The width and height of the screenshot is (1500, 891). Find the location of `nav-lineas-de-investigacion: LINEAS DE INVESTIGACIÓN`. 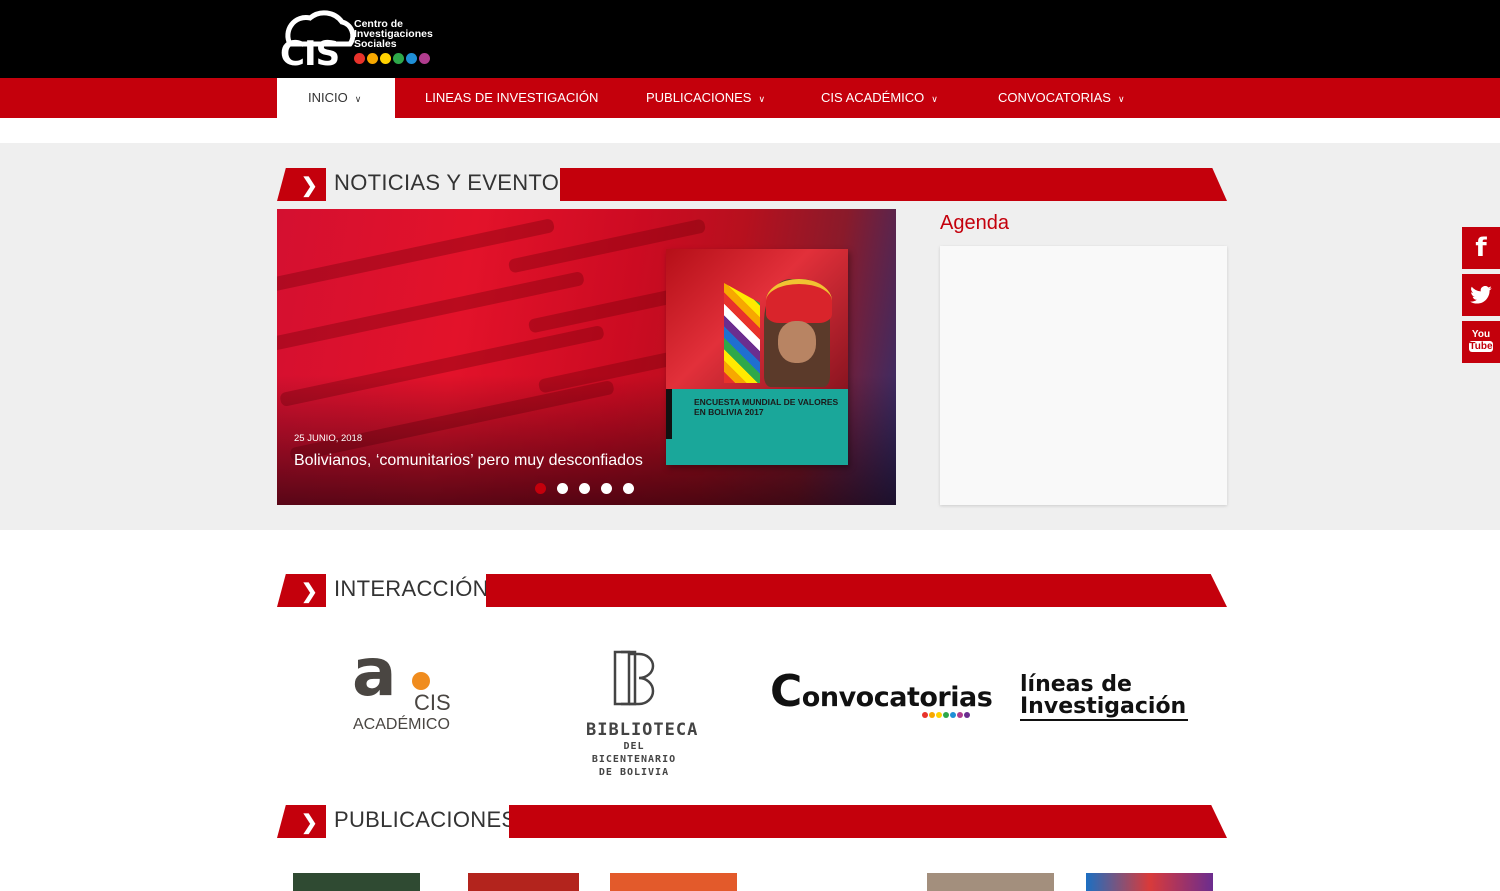

nav-lineas-de-investigacion: LINEAS DE INVESTIGACIÓN is located at coordinates (511, 98).